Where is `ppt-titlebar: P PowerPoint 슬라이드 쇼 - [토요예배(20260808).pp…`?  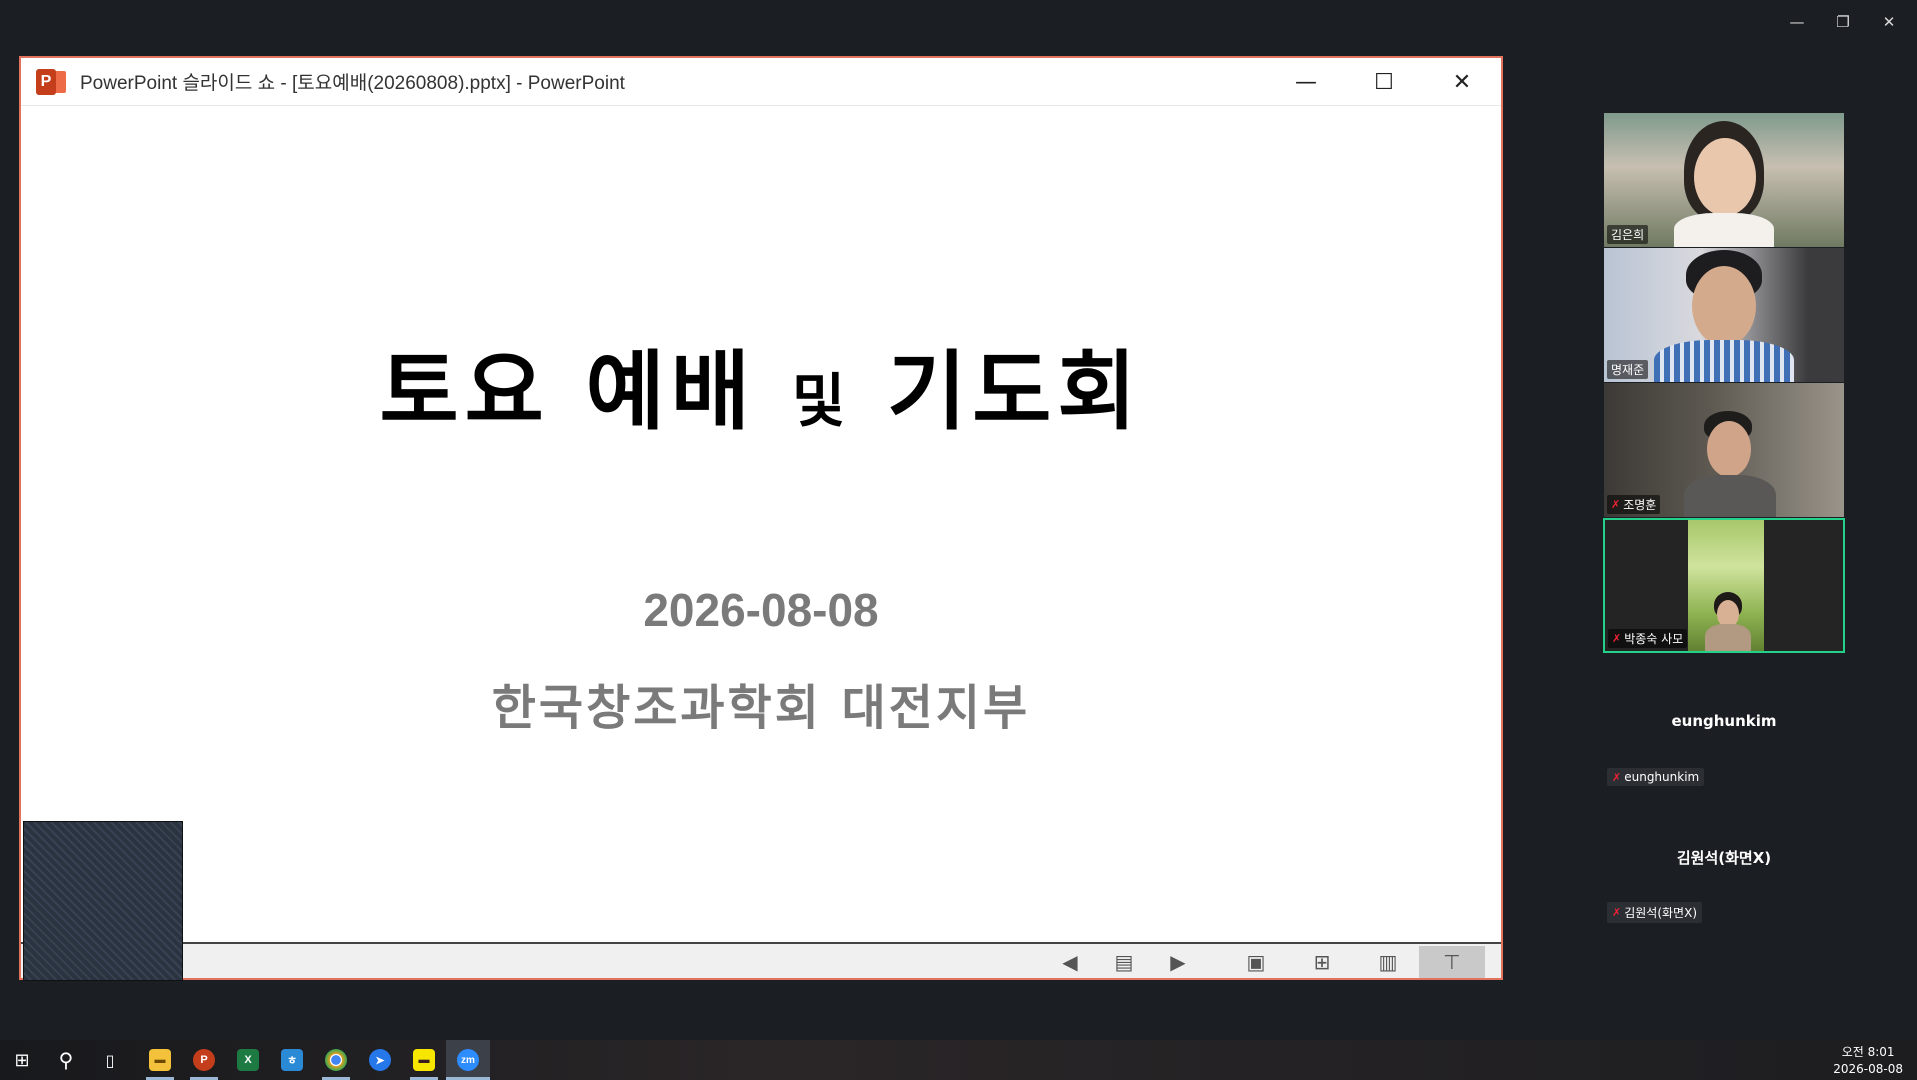 ppt-titlebar: P PowerPoint 슬라이드 쇼 - [토요예배(20260808).pp… is located at coordinates (761, 82).